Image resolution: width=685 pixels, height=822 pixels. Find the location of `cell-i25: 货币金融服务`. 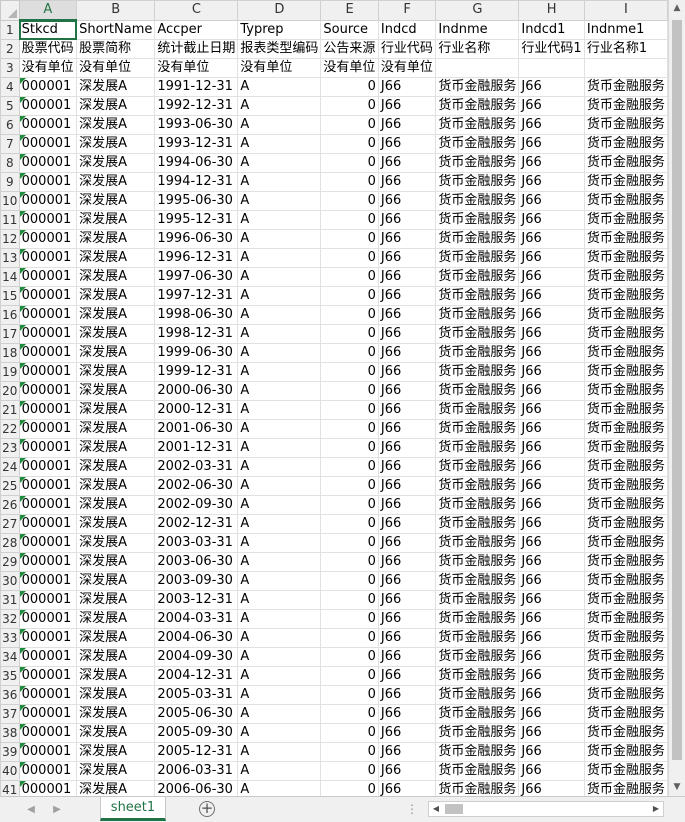

cell-i25: 货币金融服务 is located at coordinates (625, 486).